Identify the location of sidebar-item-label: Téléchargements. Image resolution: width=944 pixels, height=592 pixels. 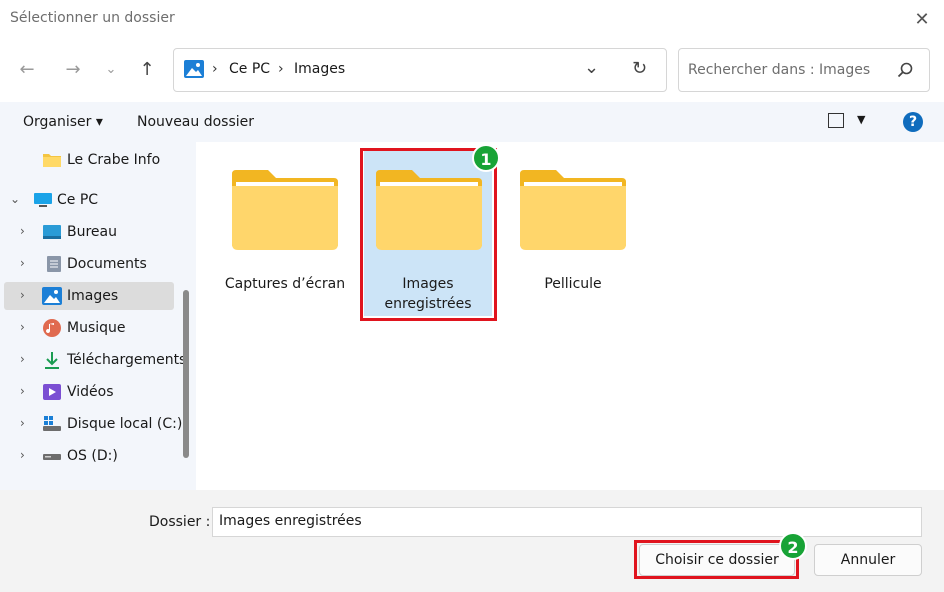
(127, 360).